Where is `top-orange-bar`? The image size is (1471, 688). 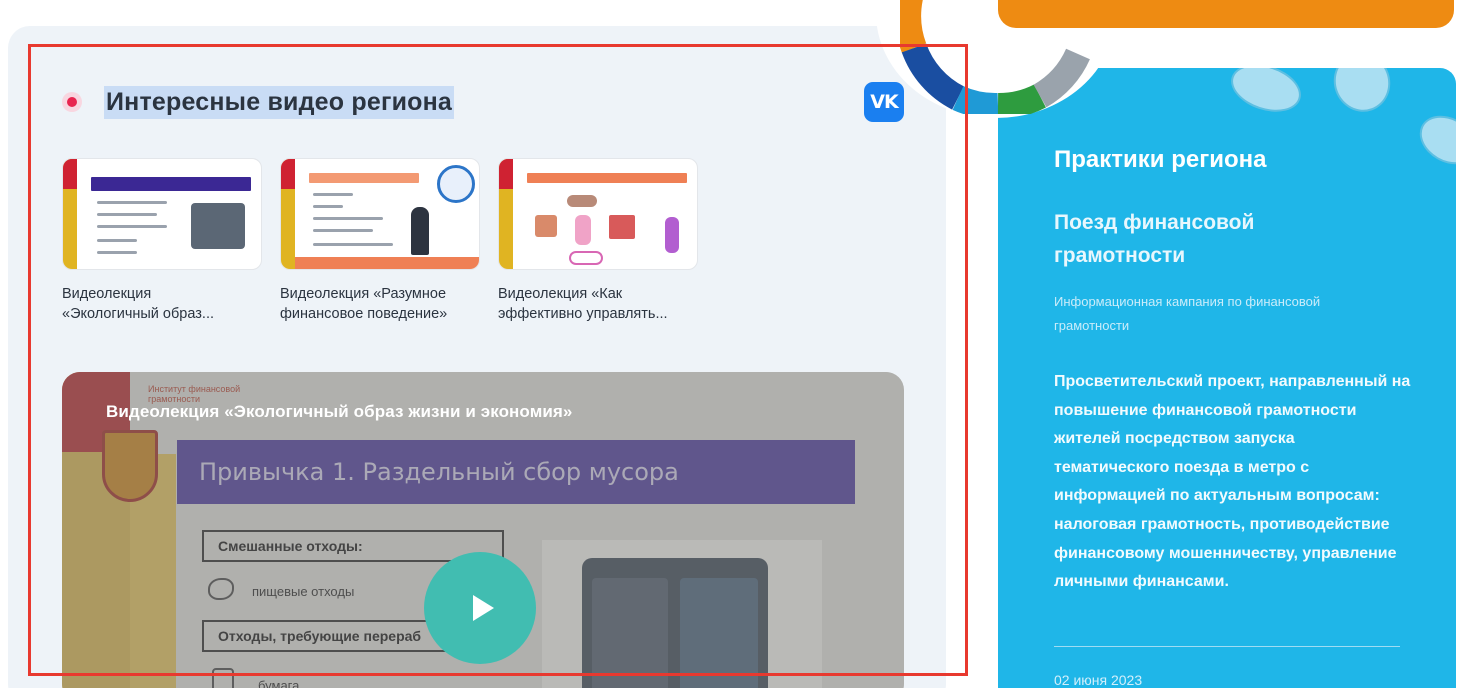 top-orange-bar is located at coordinates (1226, 14).